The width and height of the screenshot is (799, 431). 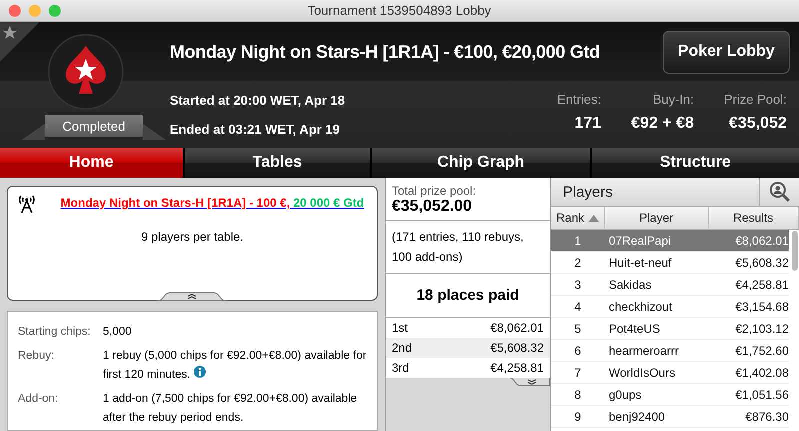 What do you see at coordinates (578, 307) in the screenshot?
I see `table-cell-text: 4` at bounding box center [578, 307].